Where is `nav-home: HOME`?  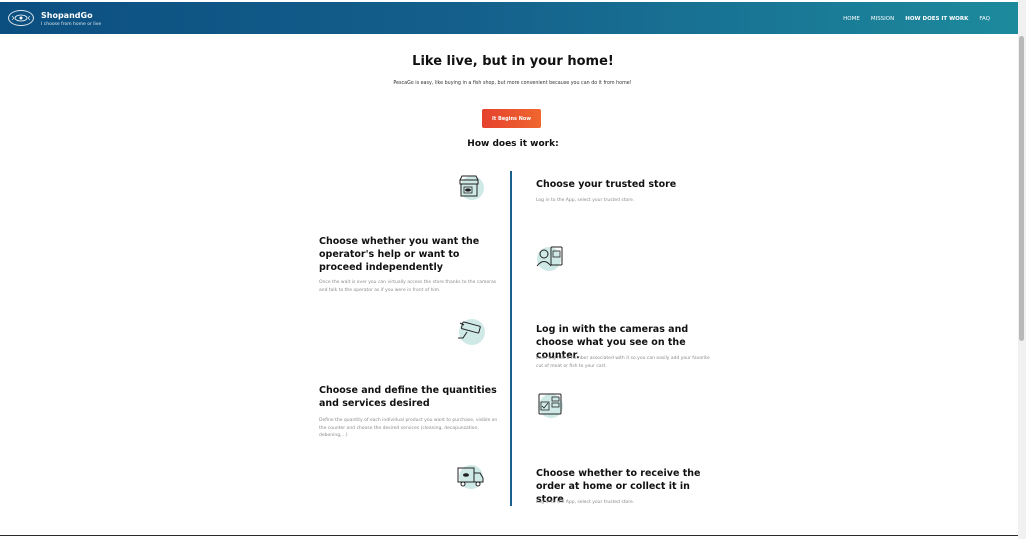 nav-home: HOME is located at coordinates (851, 19).